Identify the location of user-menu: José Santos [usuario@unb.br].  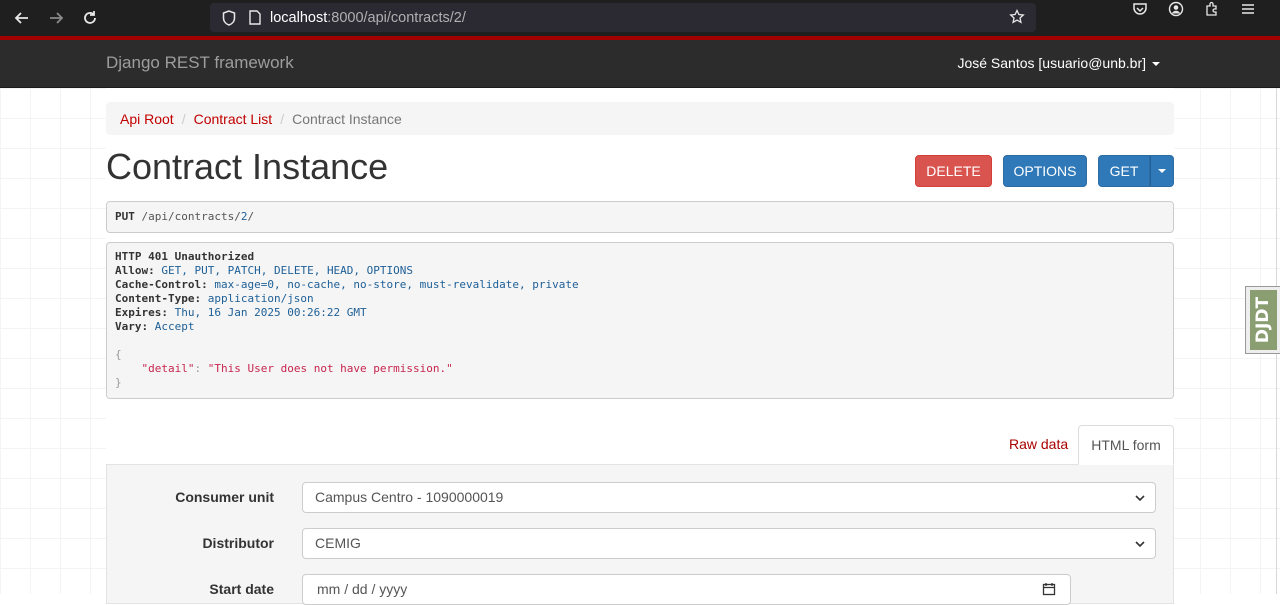
(1058, 63).